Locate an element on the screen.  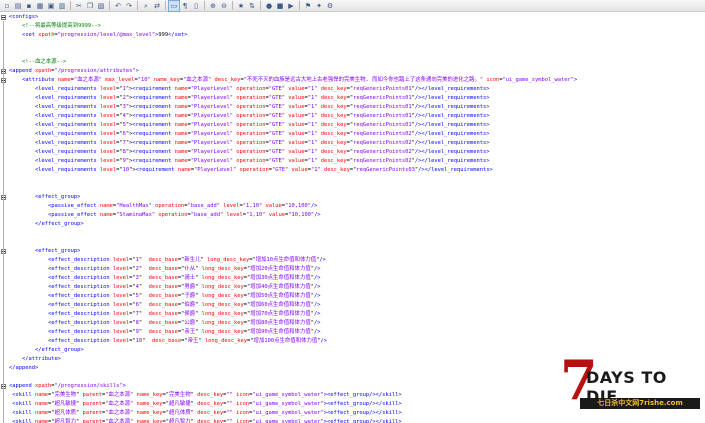
code-line: <!--血之本源--> is located at coordinates (37, 62).